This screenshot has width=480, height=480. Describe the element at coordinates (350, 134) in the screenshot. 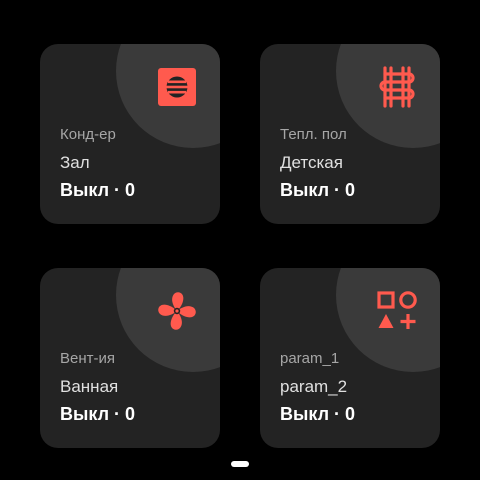

I see `tile-floor-heating: Тепл. пол Детская Выкл · 0` at that location.